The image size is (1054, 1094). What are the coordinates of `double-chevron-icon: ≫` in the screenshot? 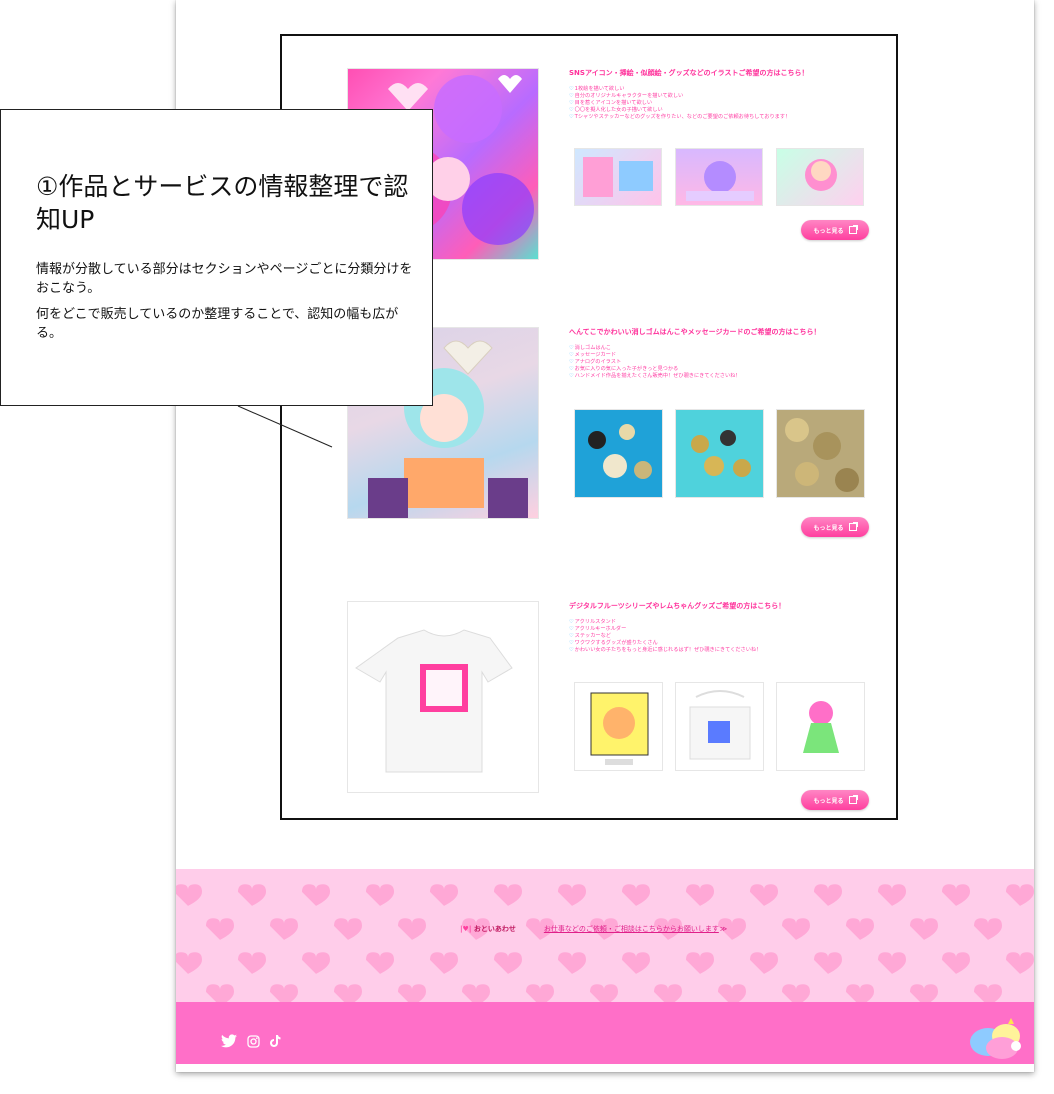 It's located at (723, 929).